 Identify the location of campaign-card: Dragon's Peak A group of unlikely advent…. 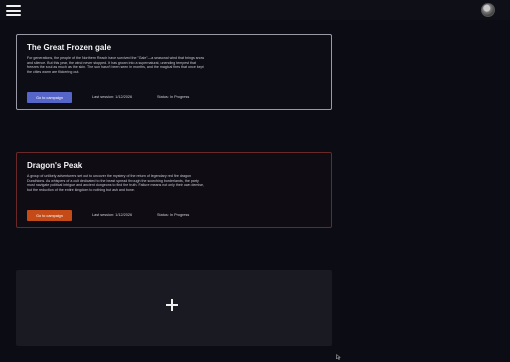
(174, 190).